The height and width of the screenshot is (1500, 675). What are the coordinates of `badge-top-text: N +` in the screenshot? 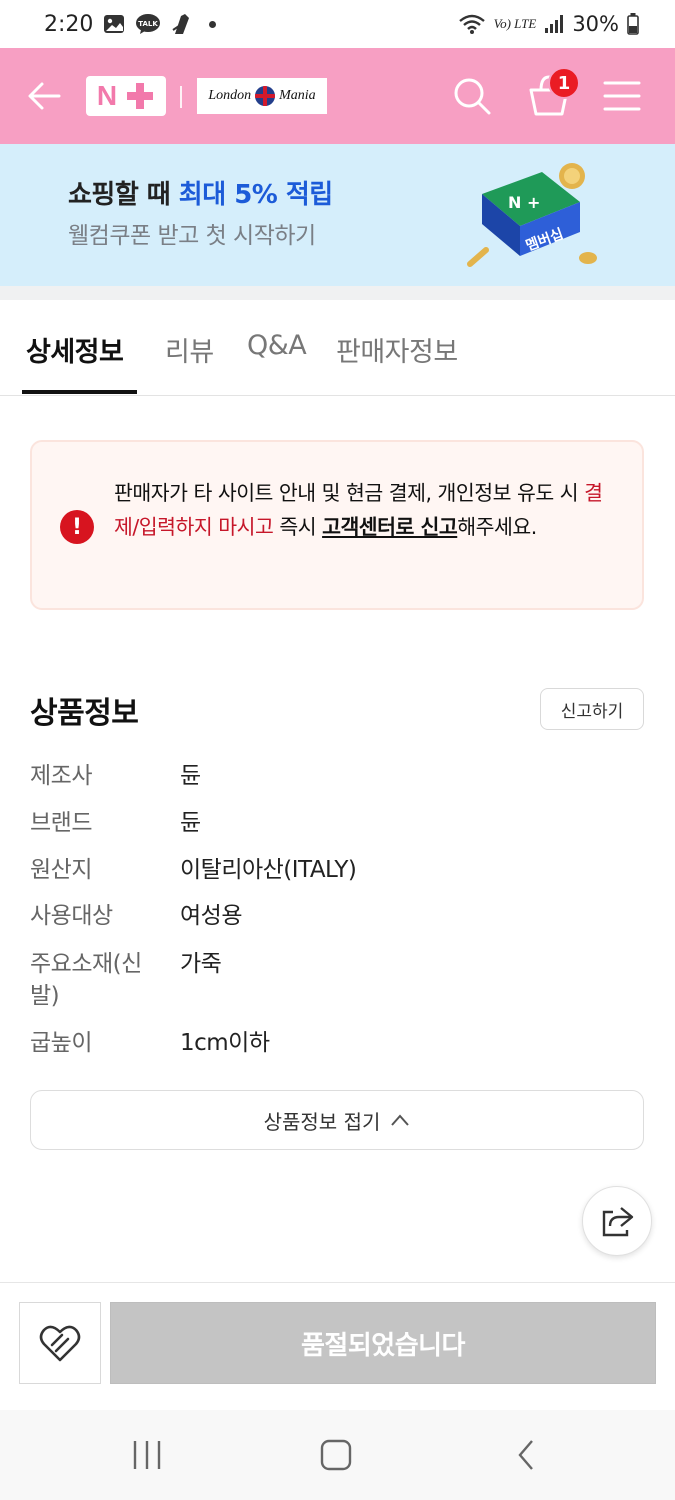 It's located at (524, 202).